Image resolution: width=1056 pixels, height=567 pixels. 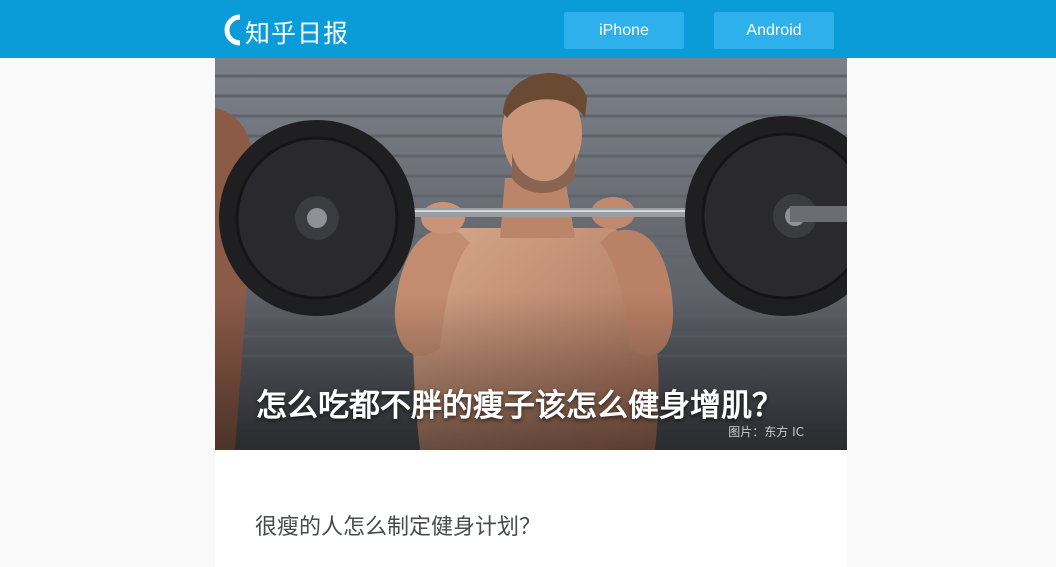 What do you see at coordinates (624, 30) in the screenshot?
I see `iphone-download-button: iPhone` at bounding box center [624, 30].